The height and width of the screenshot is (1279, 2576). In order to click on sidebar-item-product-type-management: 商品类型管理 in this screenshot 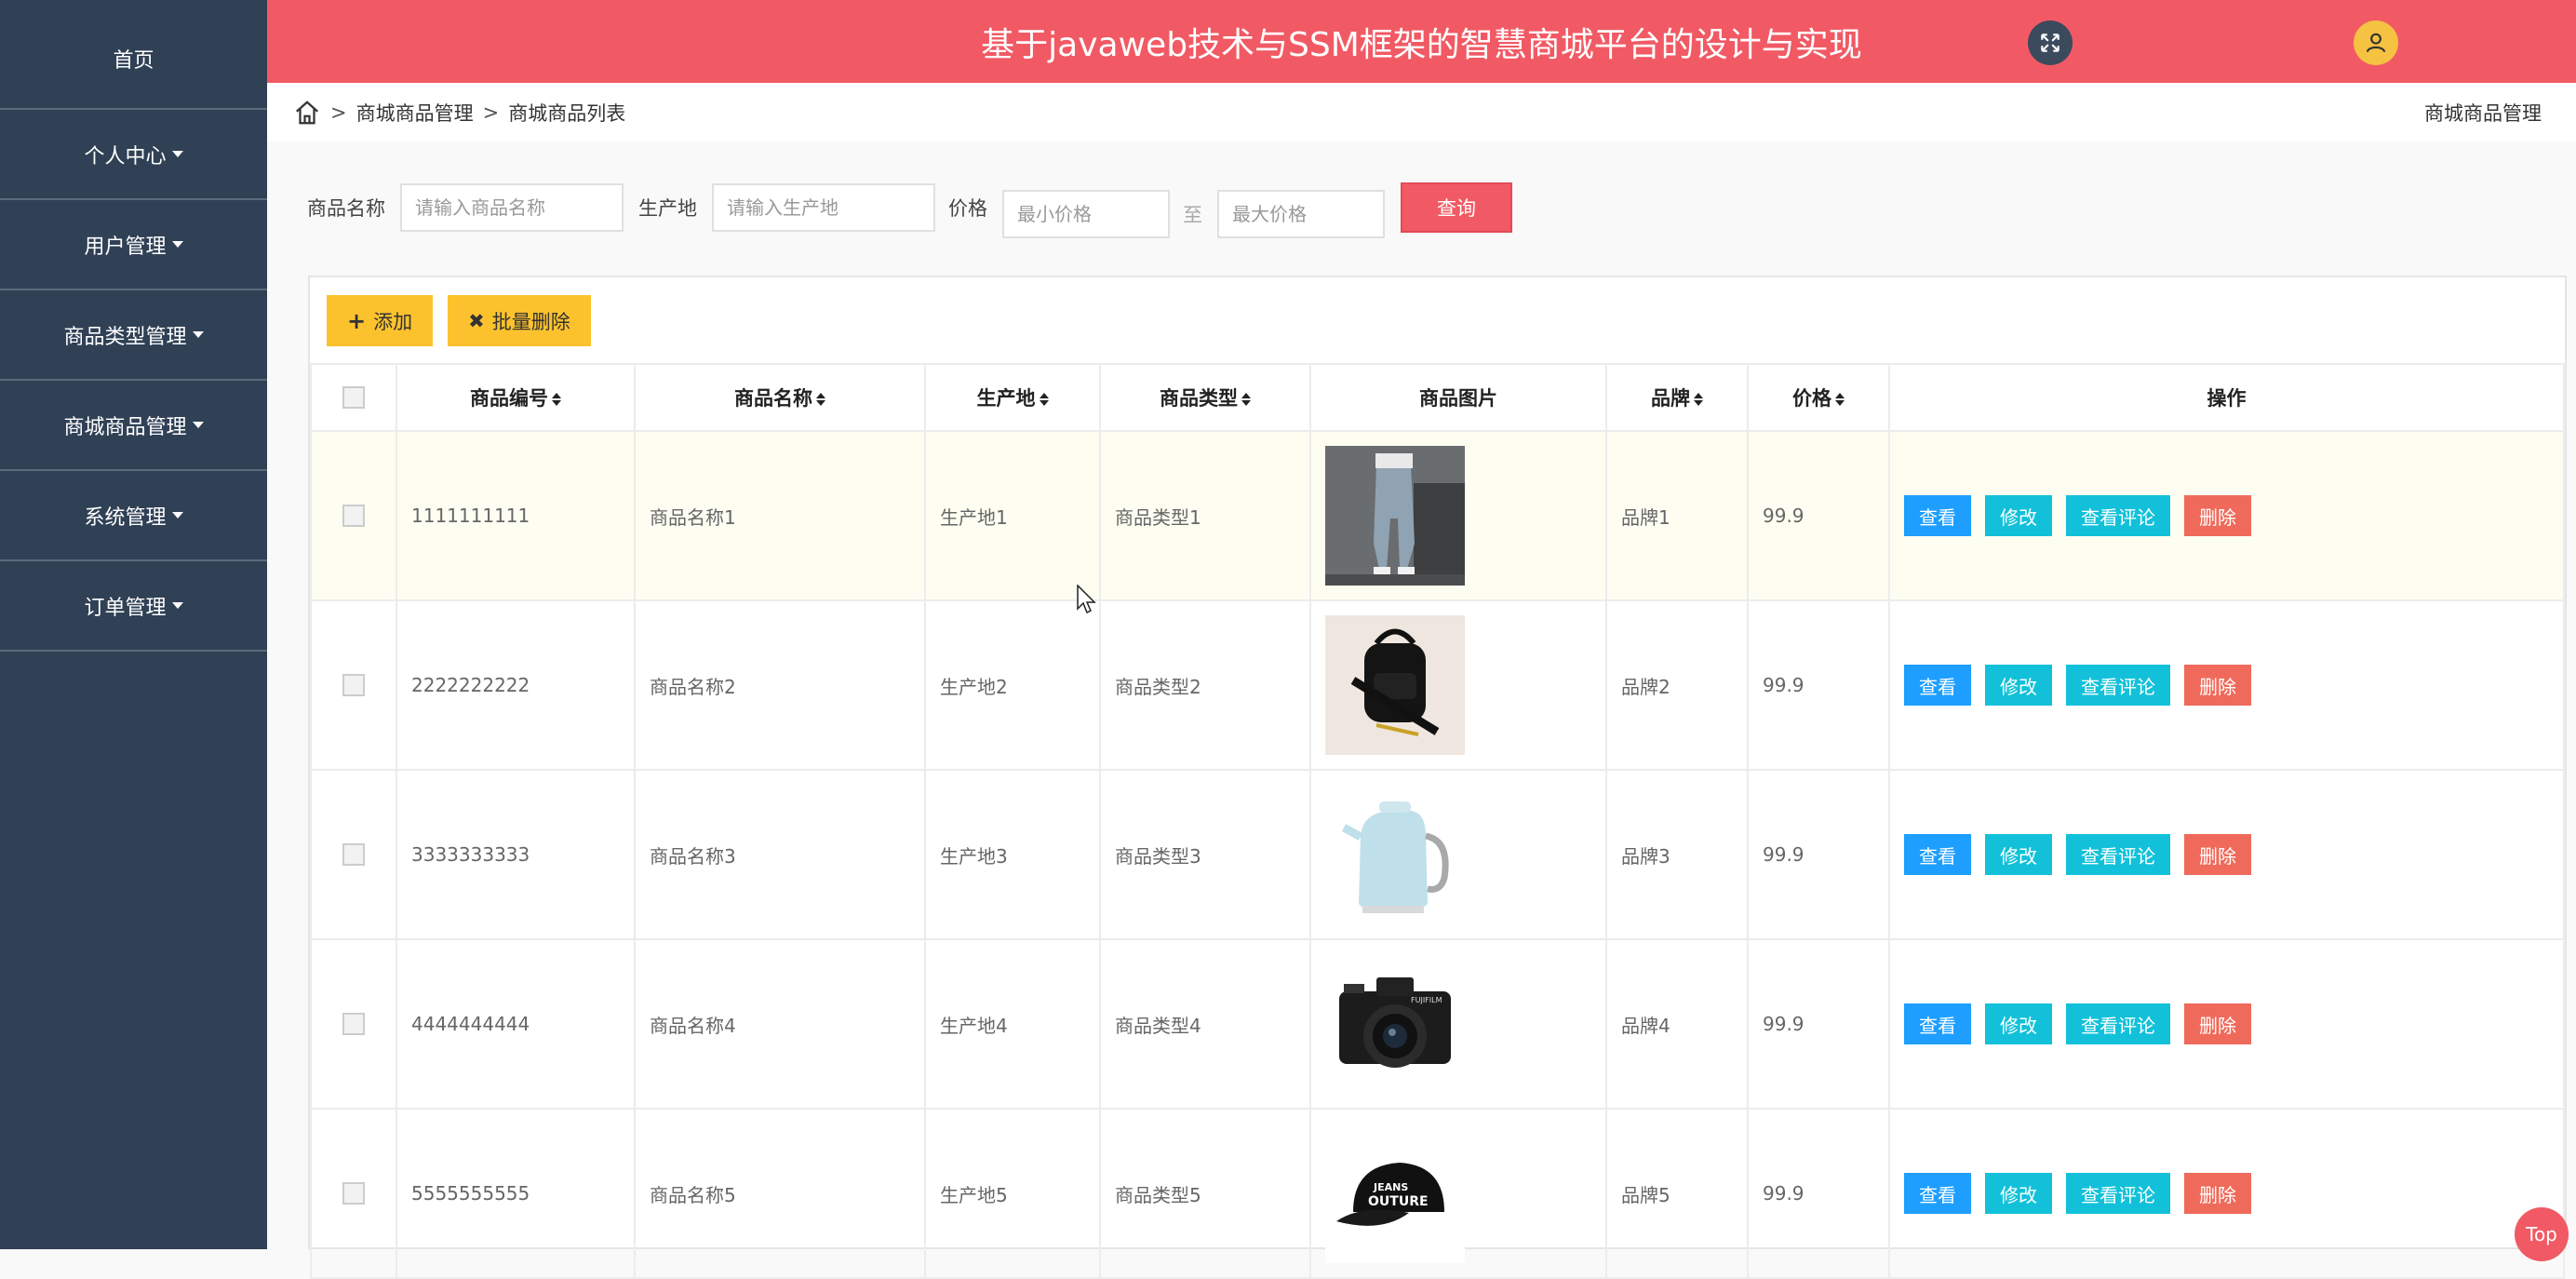, I will do `click(133, 335)`.